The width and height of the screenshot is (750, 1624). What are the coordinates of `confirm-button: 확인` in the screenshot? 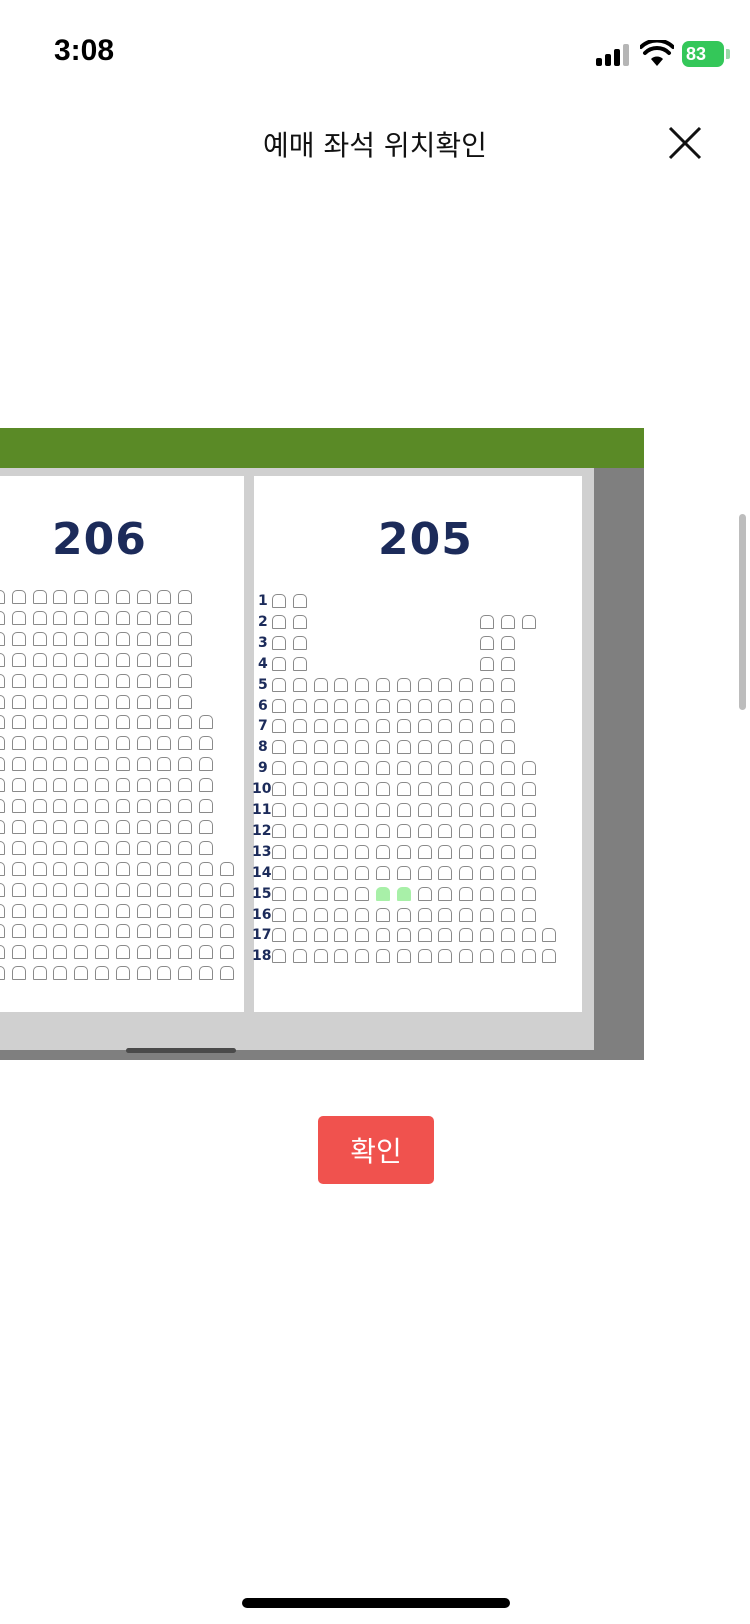 It's located at (376, 1150).